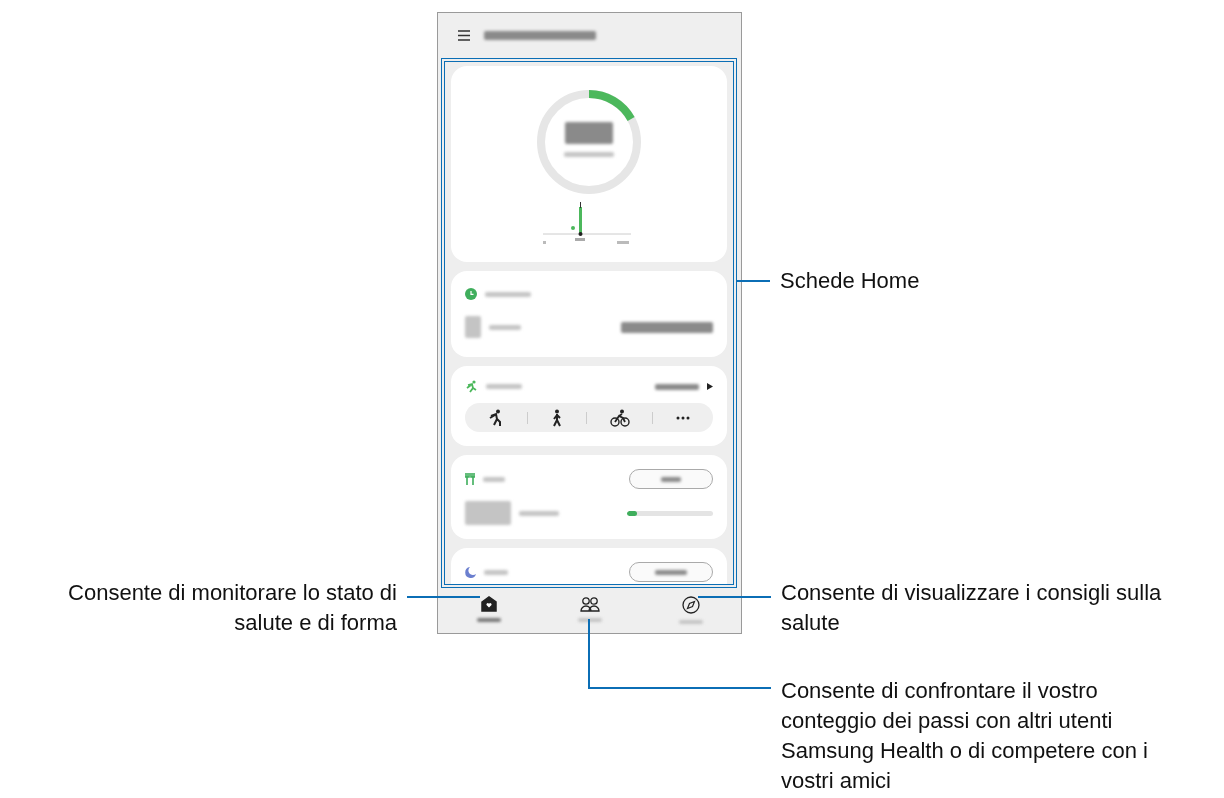 This screenshot has height=798, width=1224. Describe the element at coordinates (971, 608) in the screenshot. I see `callout-text: Consente di visualizzare i consigli sulla salute` at that location.